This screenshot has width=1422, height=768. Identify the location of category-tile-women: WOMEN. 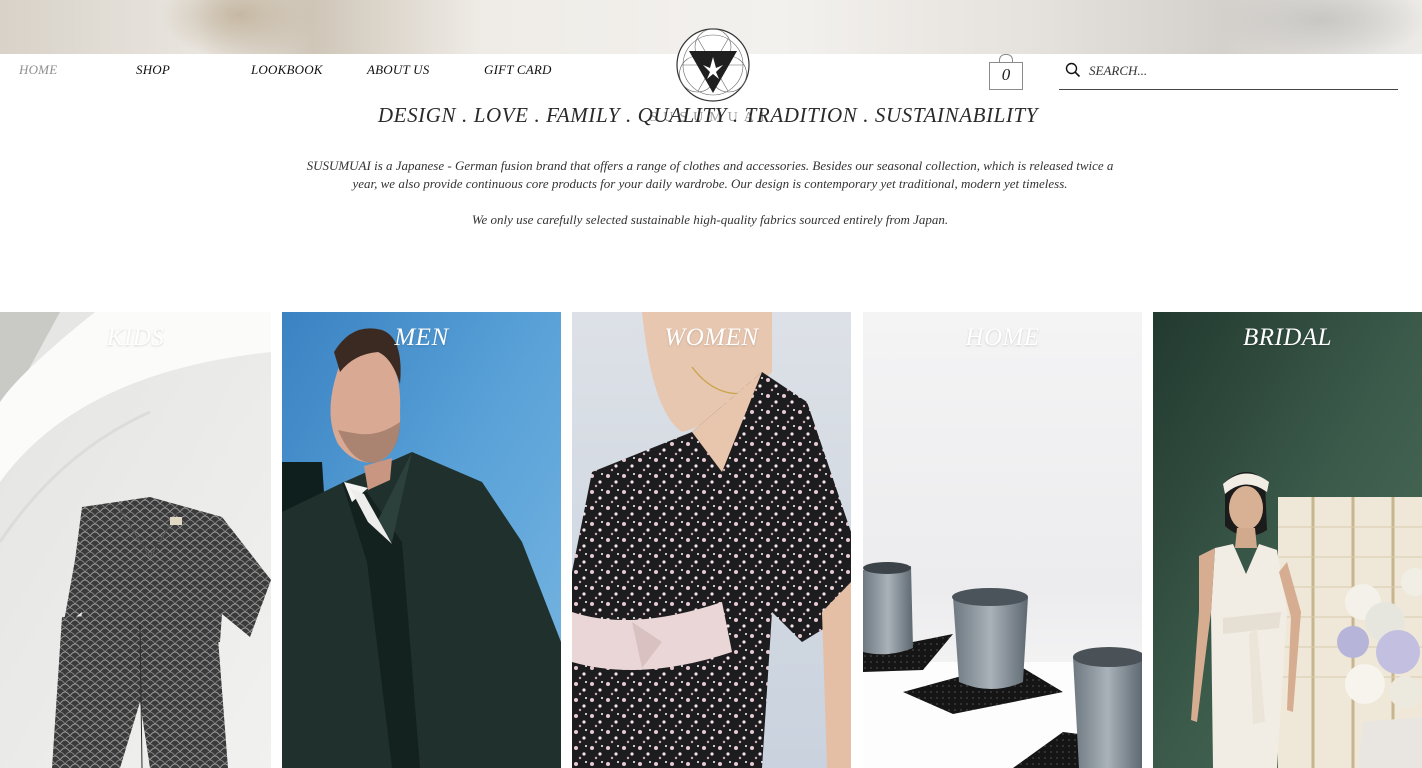
(711, 540).